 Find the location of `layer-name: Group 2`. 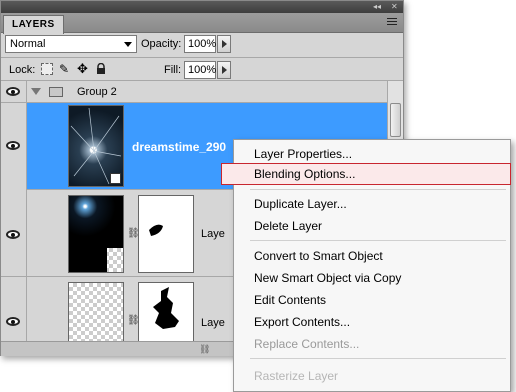

layer-name: Group 2 is located at coordinates (97, 92).